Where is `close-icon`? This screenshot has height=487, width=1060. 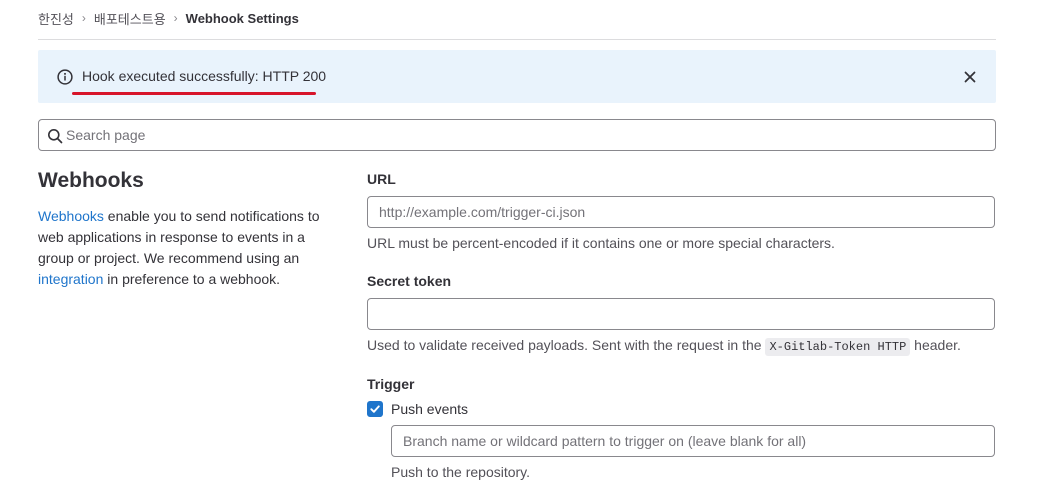 close-icon is located at coordinates (970, 77).